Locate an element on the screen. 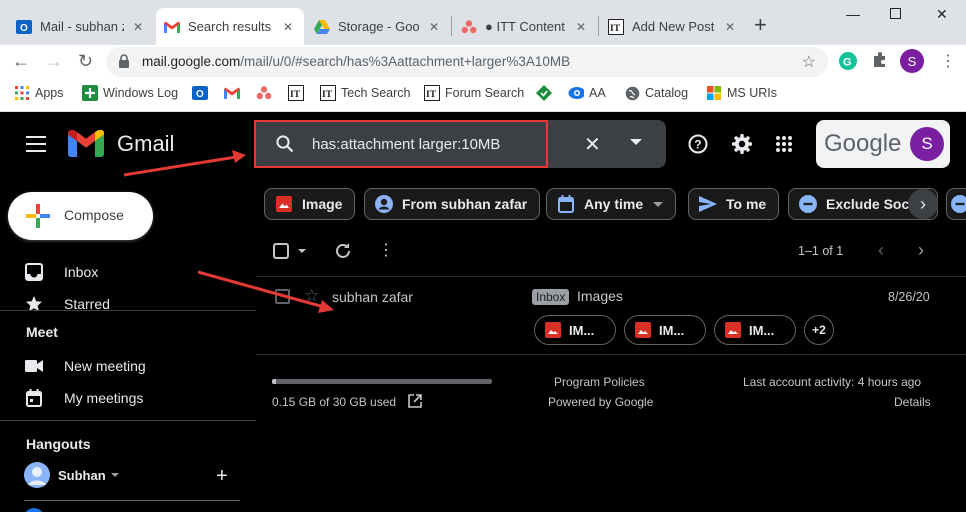 This screenshot has width=966, height=512. sidebar-item-new-meeting: New meeting is located at coordinates (85, 366).